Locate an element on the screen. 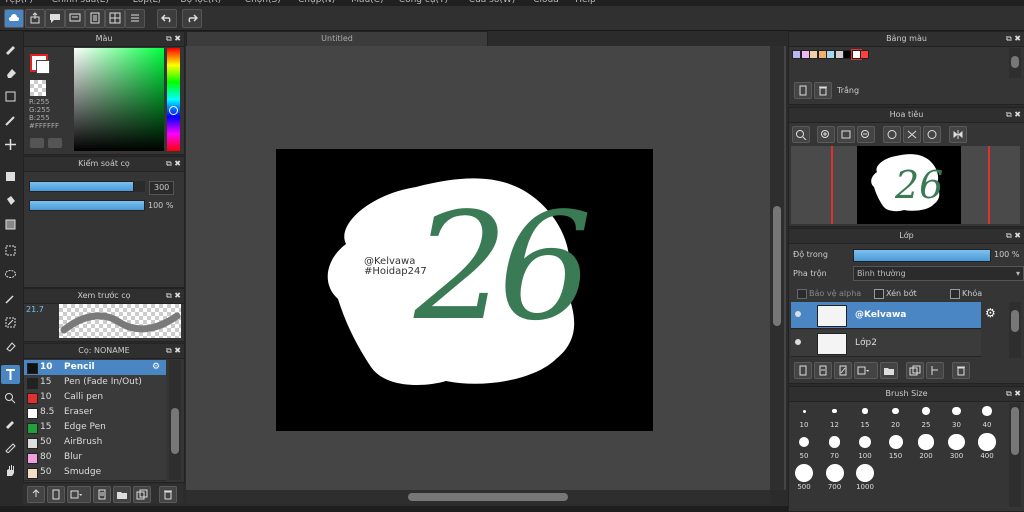  brush-size-value: 300 is located at coordinates (162, 188).